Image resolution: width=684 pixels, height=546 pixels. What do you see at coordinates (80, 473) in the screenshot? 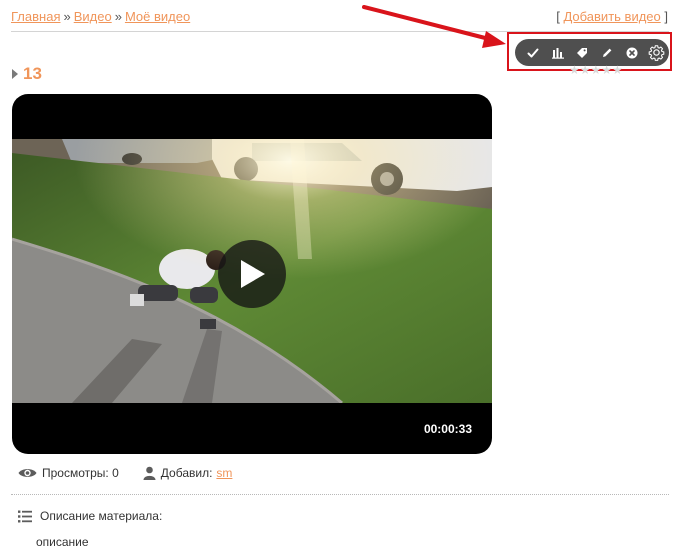
I see `views-count: Просмотры: 0` at bounding box center [80, 473].